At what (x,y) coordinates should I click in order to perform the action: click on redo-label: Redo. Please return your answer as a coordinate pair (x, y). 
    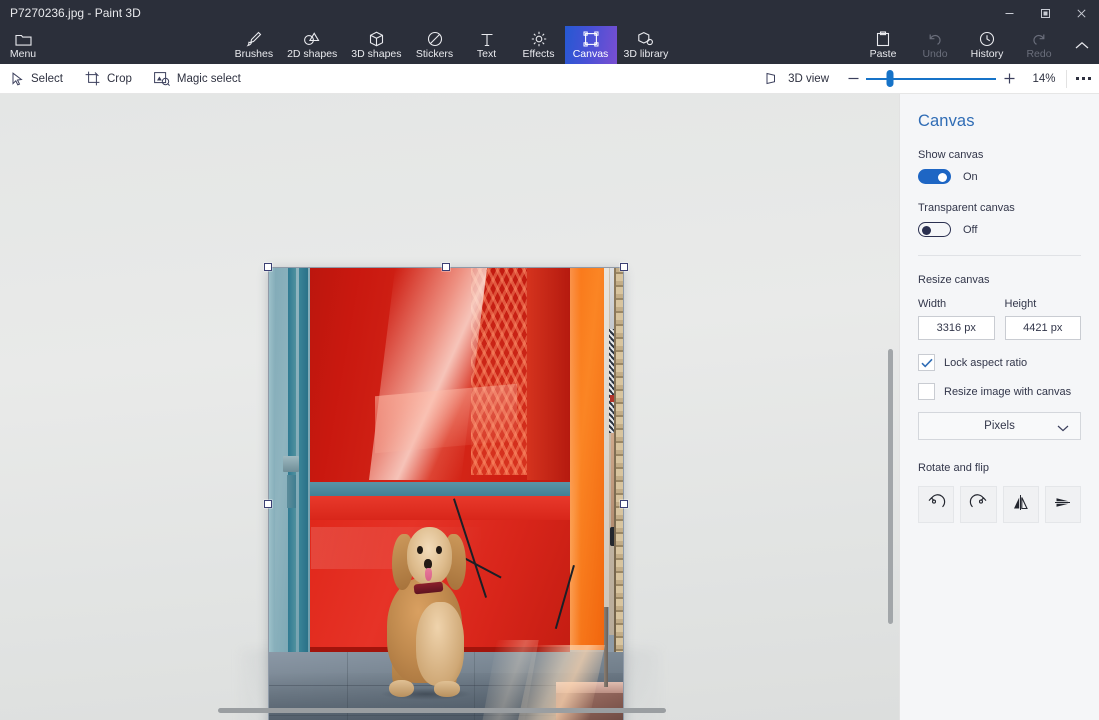
    Looking at the image, I should click on (1039, 54).